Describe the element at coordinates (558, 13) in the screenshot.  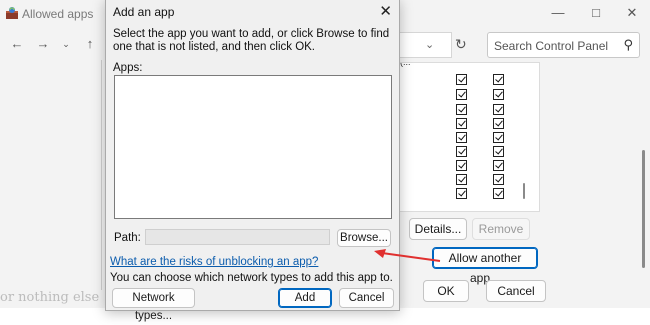
I see `minimize-button: —` at that location.